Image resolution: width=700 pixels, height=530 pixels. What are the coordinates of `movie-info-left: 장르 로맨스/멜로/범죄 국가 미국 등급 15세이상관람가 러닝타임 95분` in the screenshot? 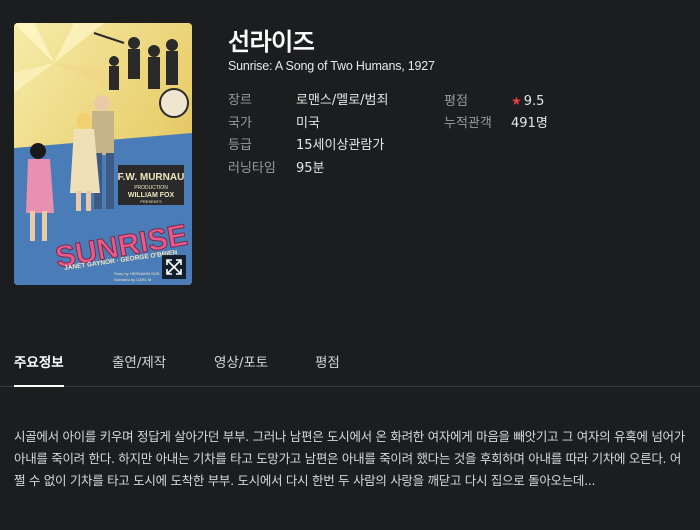 It's located at (308, 135).